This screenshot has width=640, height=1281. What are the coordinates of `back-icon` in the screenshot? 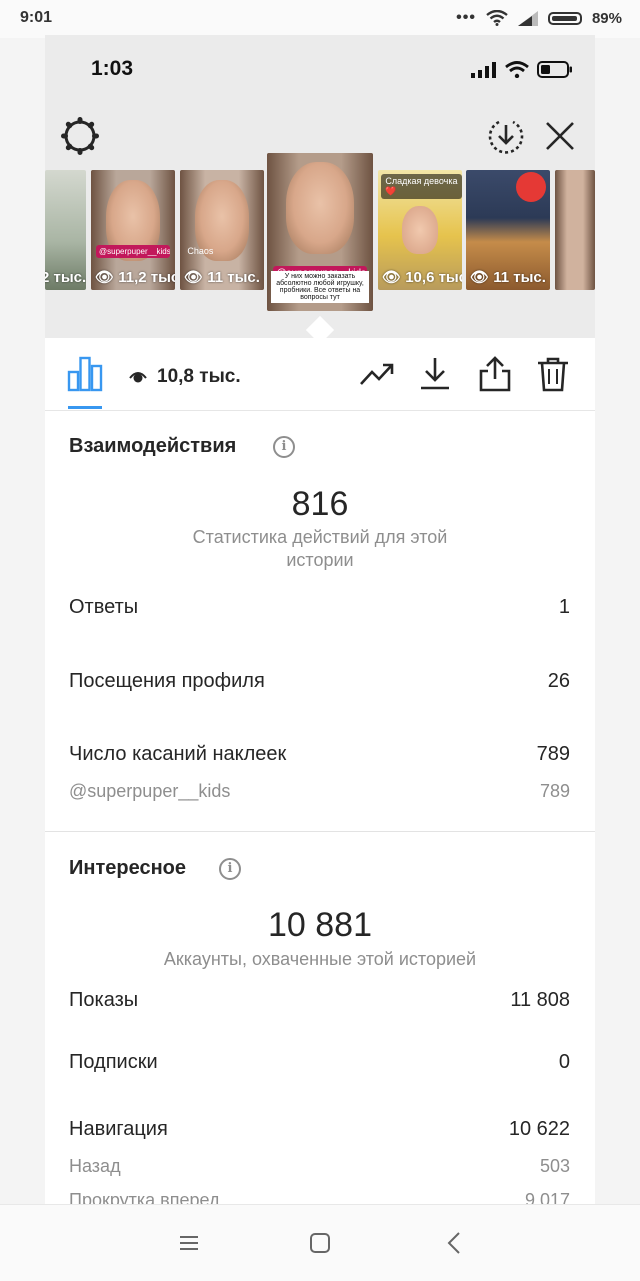 It's located at (455, 1243).